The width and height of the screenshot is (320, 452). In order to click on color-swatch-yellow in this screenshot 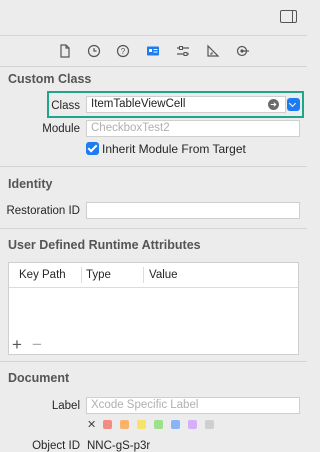, I will do `click(141, 424)`.